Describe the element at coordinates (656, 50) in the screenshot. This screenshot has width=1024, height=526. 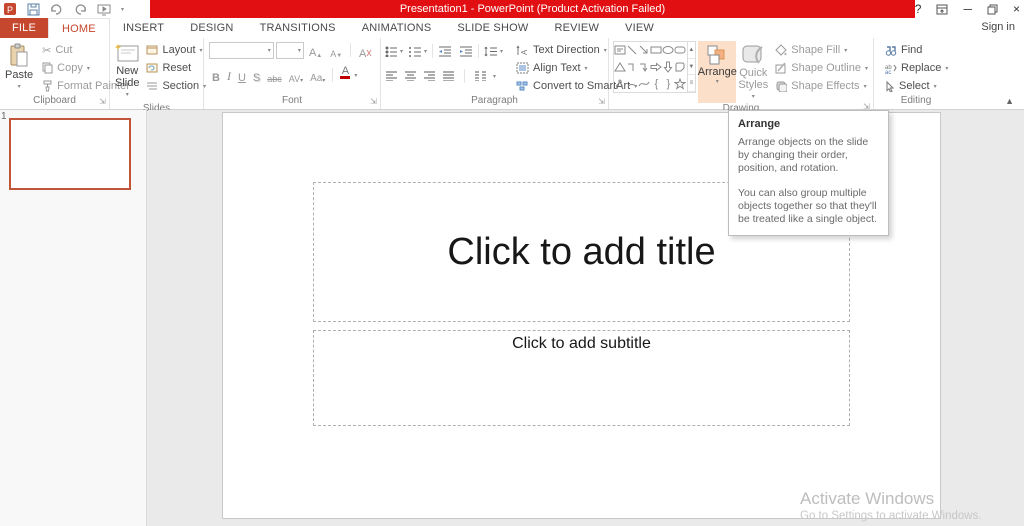
I see `shape-rectangle-icon` at that location.